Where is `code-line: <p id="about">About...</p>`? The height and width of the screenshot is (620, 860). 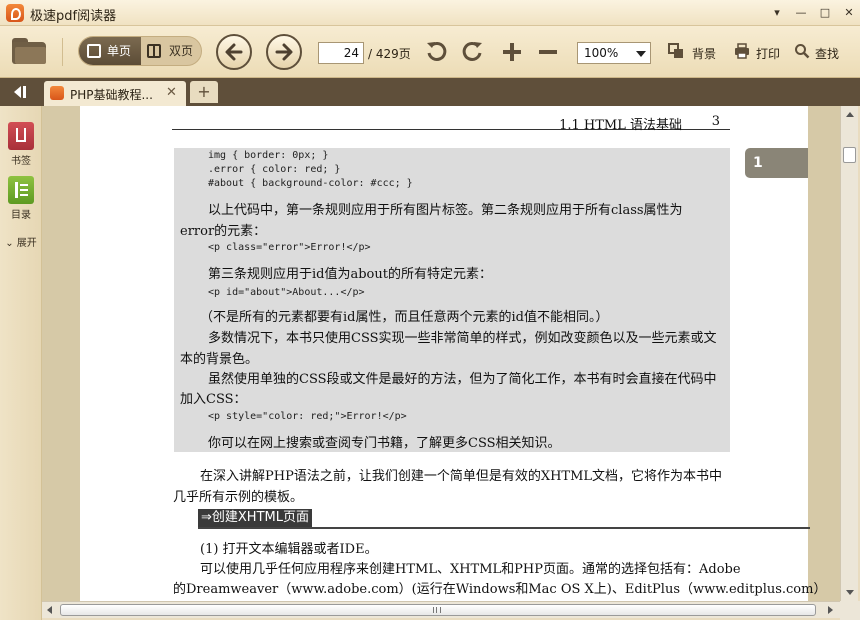 code-line: <p id="about">About...</p> is located at coordinates (286, 292).